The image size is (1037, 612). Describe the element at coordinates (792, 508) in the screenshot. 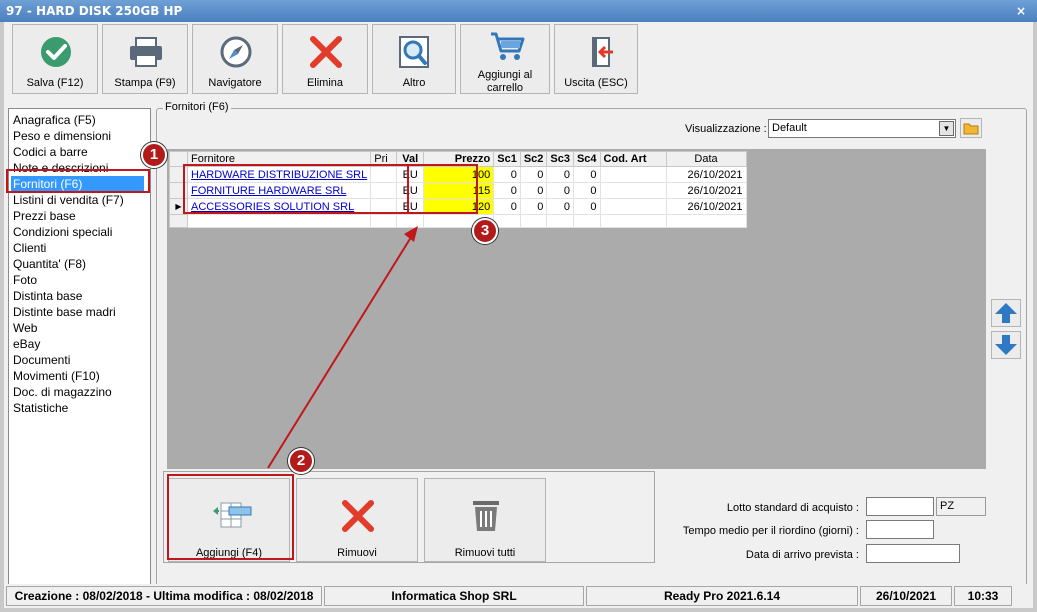

I see `lotto-label: Lotto standard di acquisto :` at that location.